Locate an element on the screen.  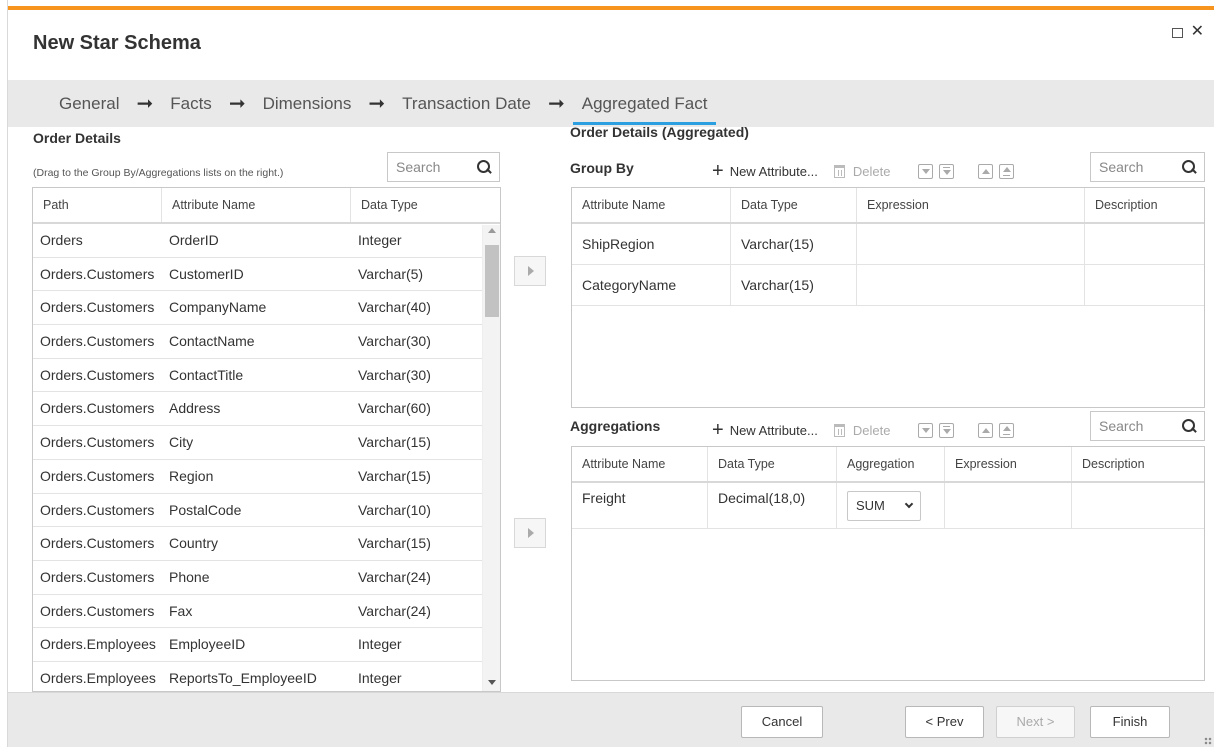
aggregation-select: SUM is located at coordinates (884, 506).